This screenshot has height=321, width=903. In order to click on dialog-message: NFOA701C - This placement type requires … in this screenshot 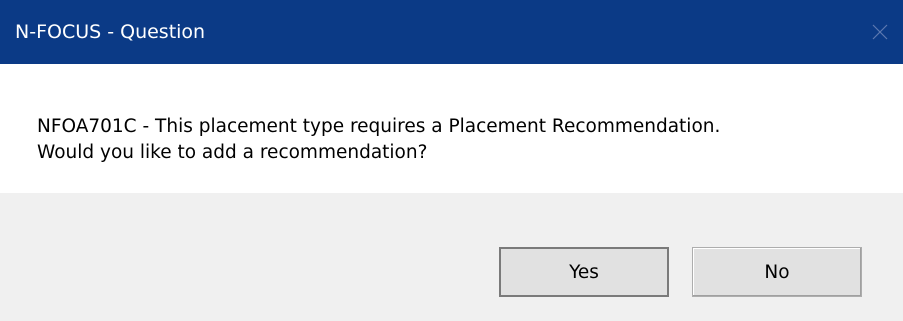, I will do `click(378, 140)`.